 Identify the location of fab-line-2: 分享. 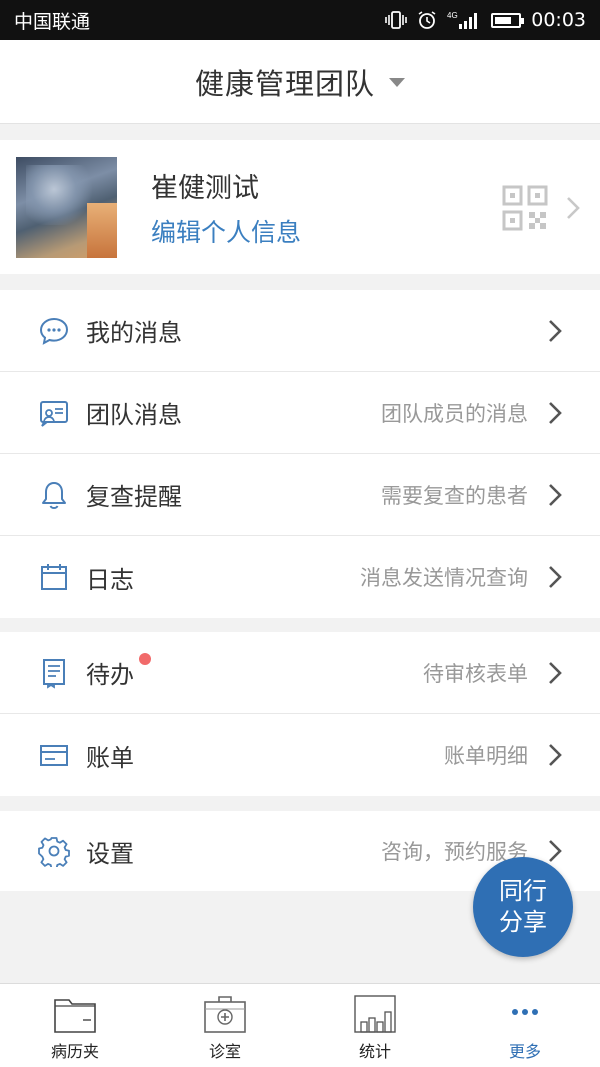
(523, 922).